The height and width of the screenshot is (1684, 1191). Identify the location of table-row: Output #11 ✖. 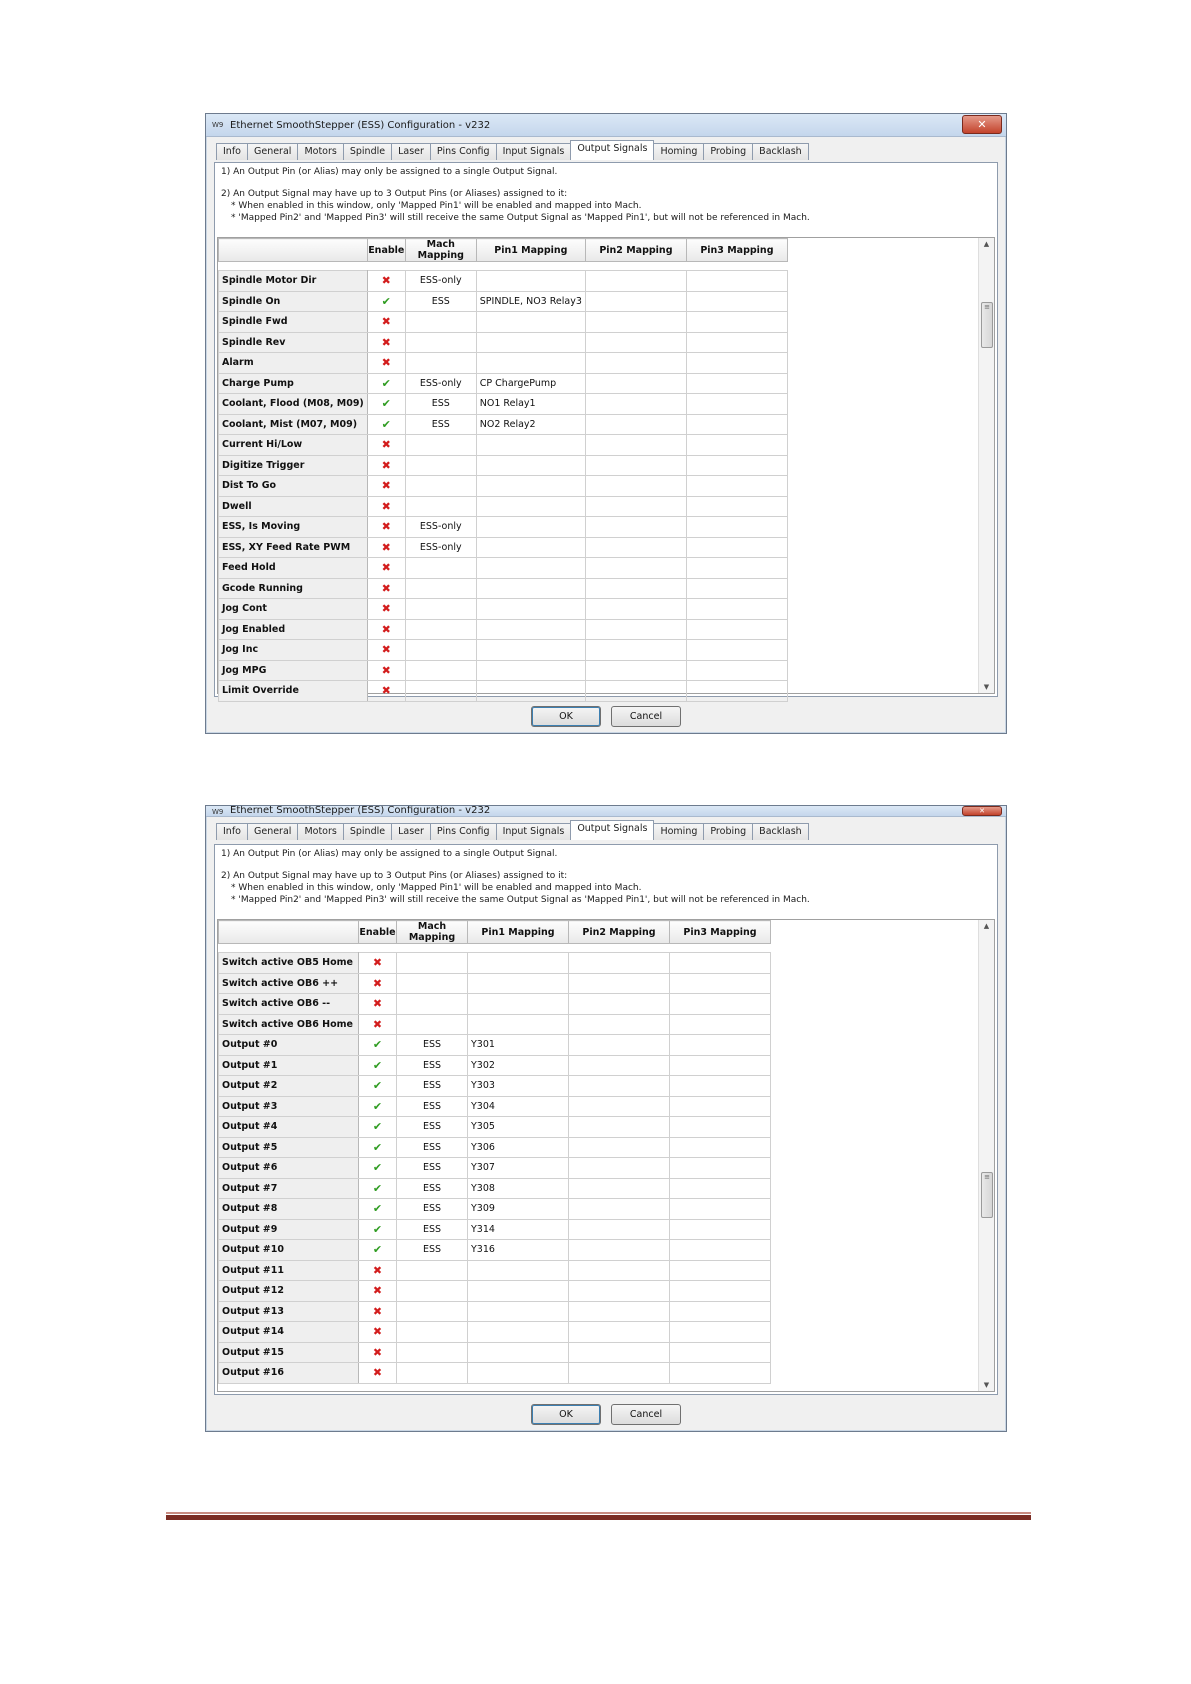
(494, 1270).